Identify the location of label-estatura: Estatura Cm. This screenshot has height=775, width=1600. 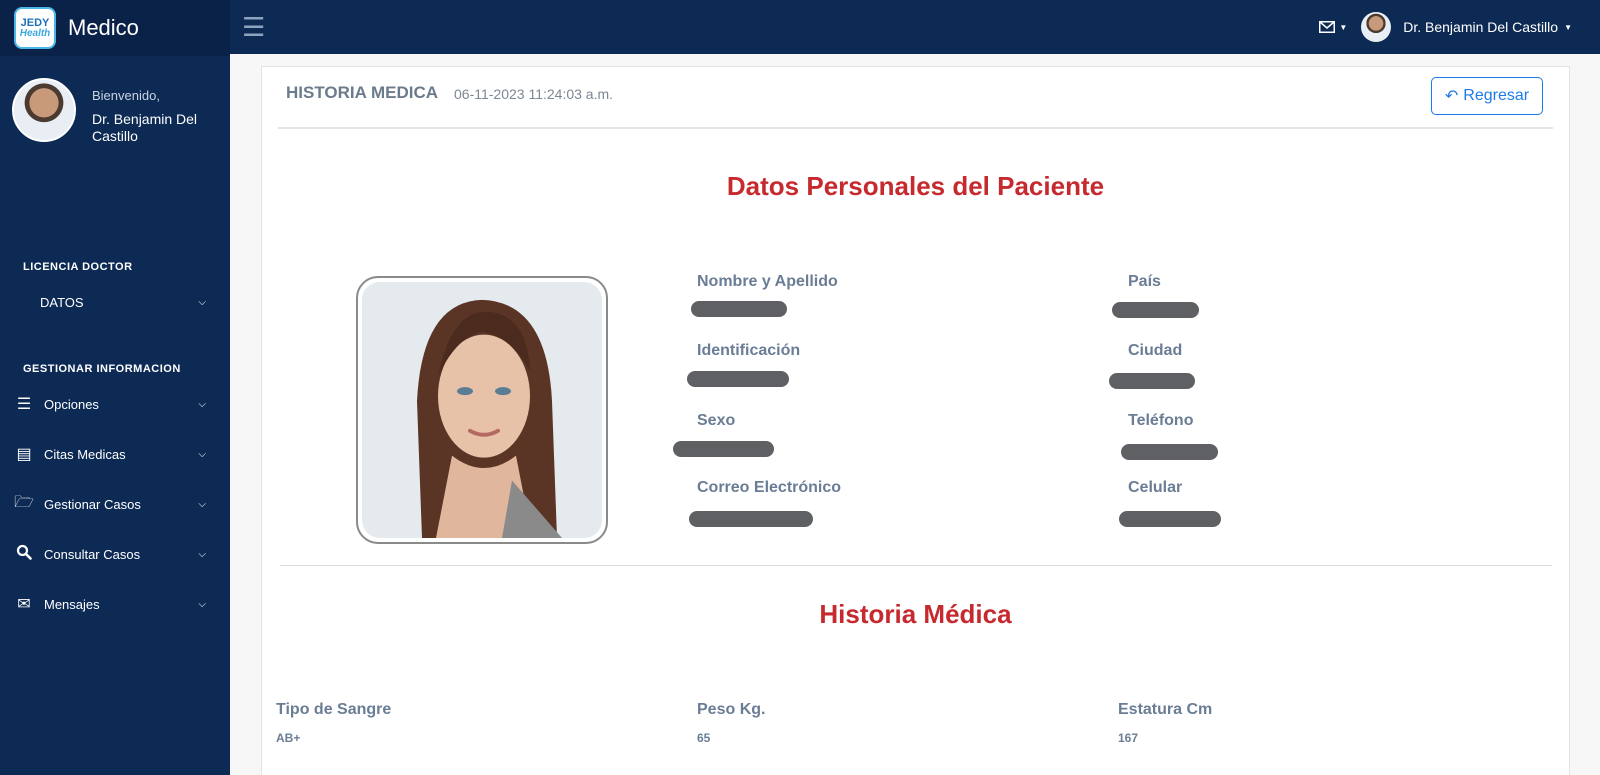
(1165, 709).